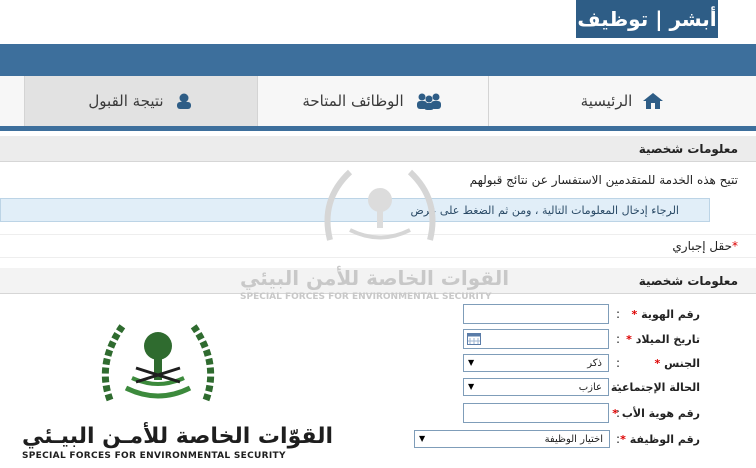 The image size is (756, 468). What do you see at coordinates (183, 101) in the screenshot?
I see `user-icon` at bounding box center [183, 101].